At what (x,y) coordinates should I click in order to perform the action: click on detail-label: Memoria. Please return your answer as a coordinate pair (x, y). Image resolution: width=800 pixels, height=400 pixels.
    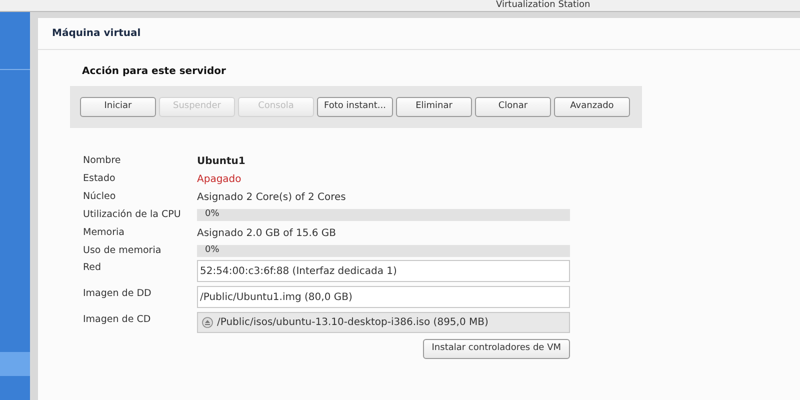
    Looking at the image, I should click on (104, 233).